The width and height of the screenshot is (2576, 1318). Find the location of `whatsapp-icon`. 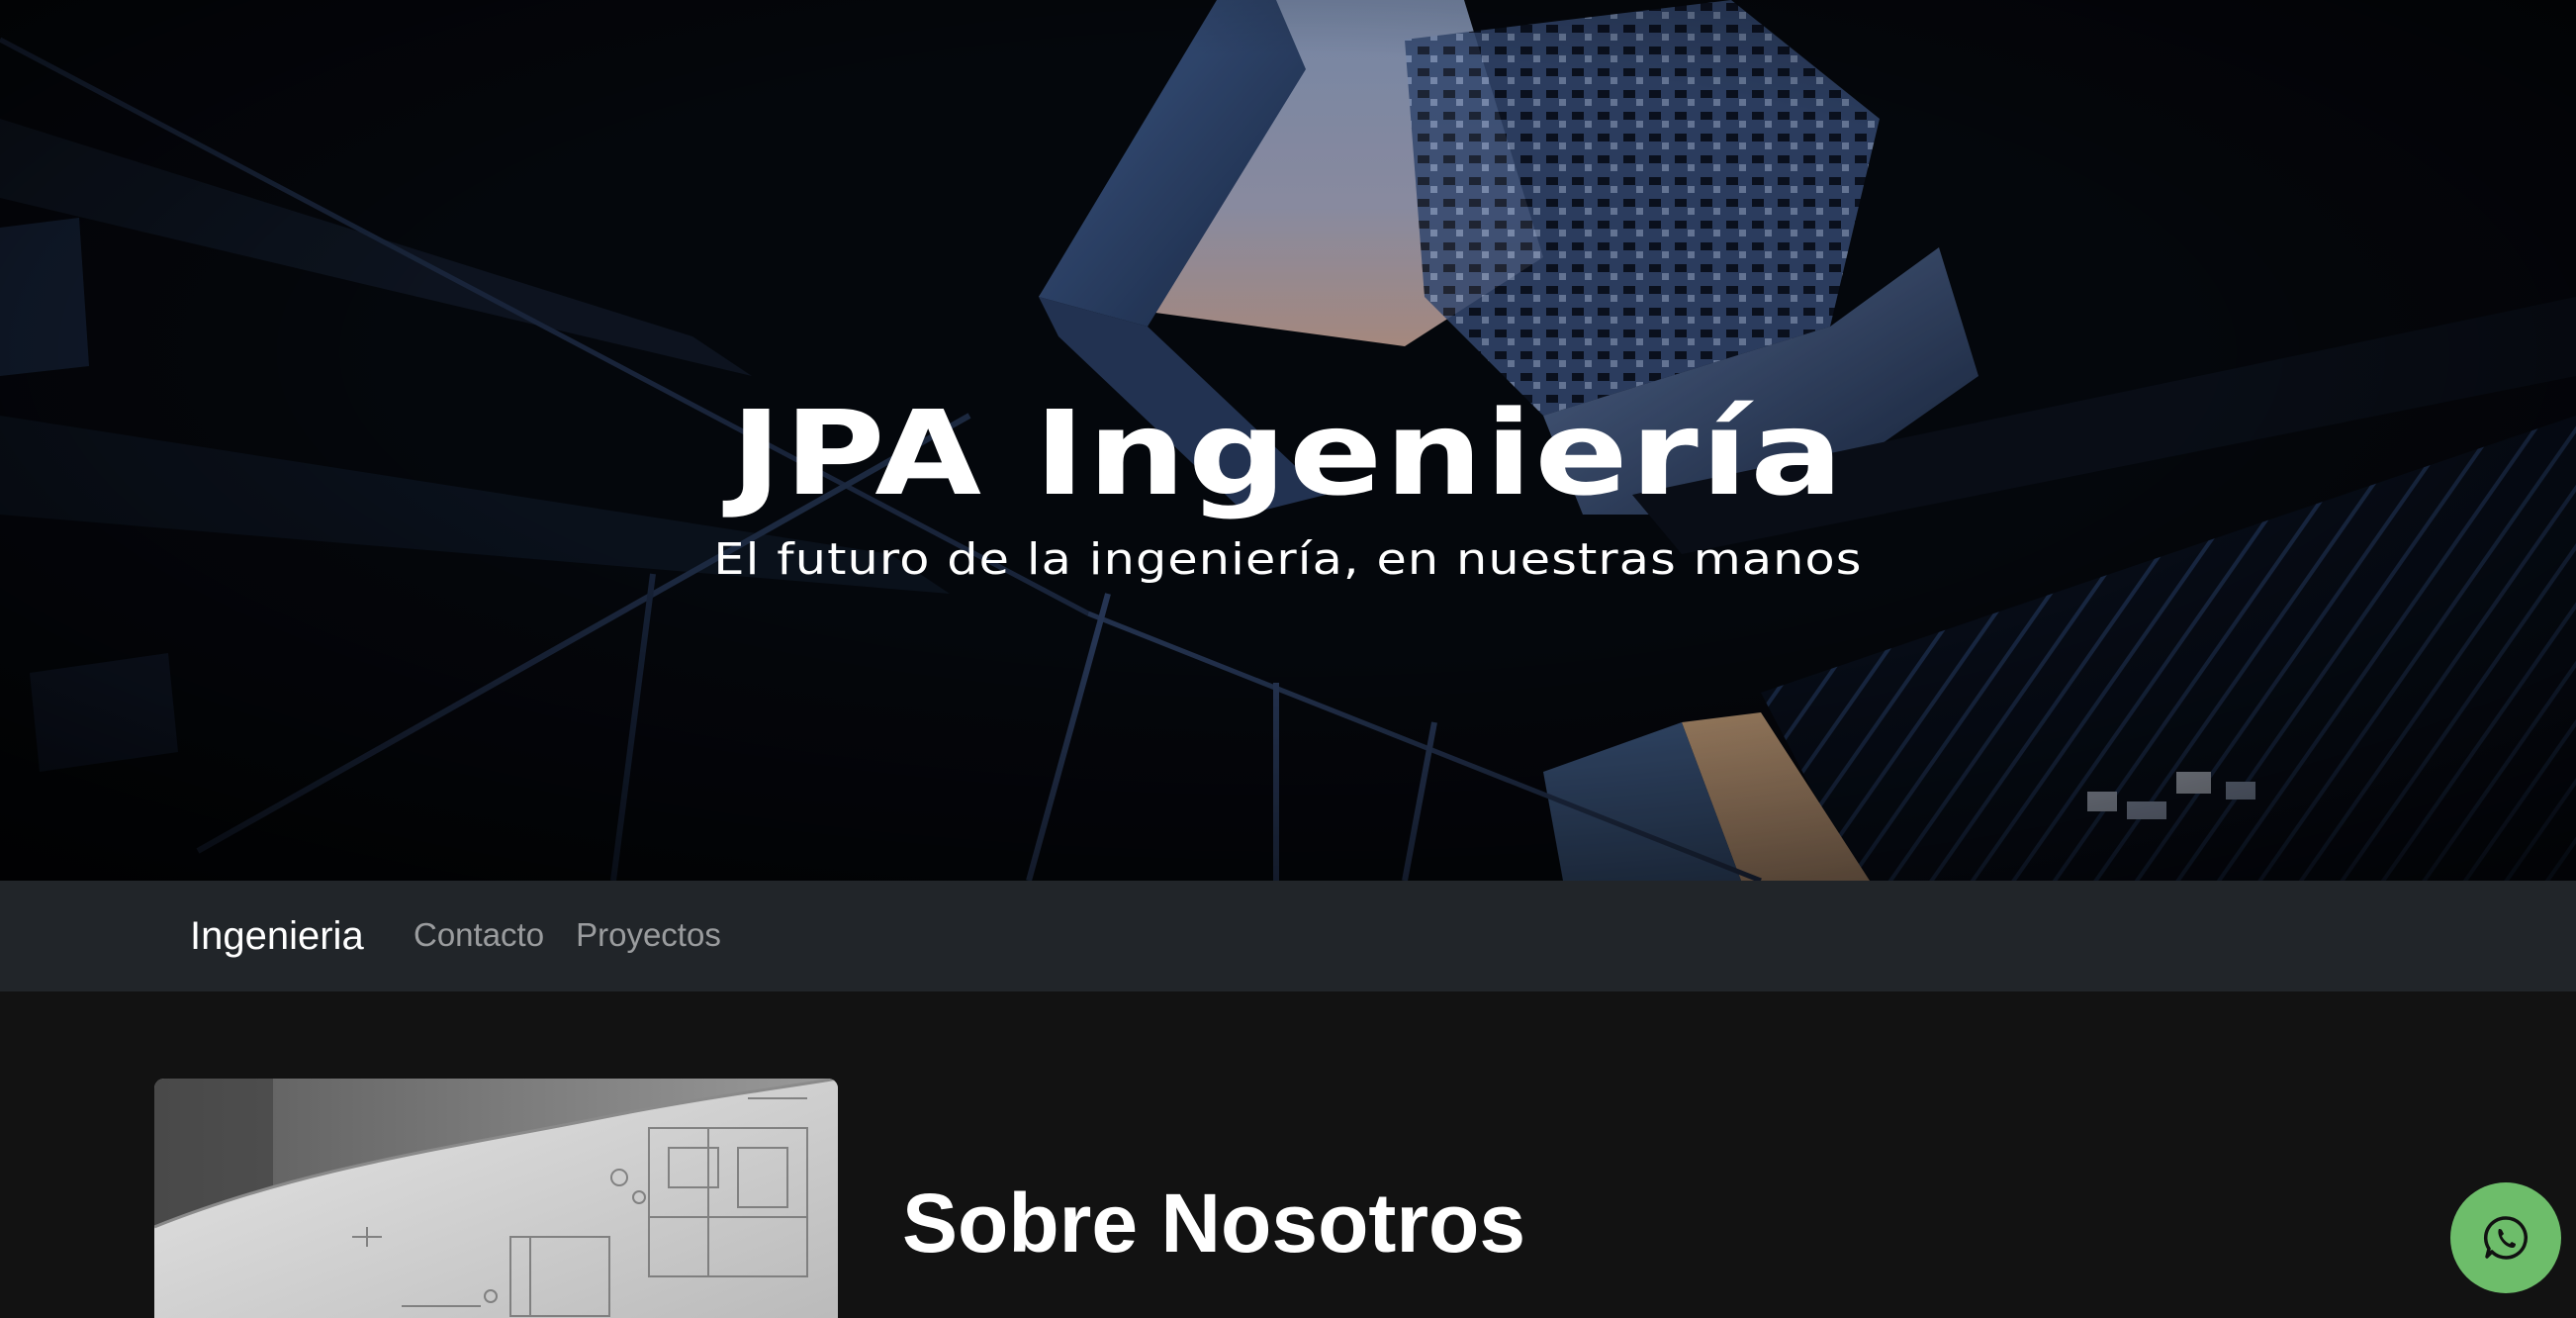

whatsapp-icon is located at coordinates (2506, 1238).